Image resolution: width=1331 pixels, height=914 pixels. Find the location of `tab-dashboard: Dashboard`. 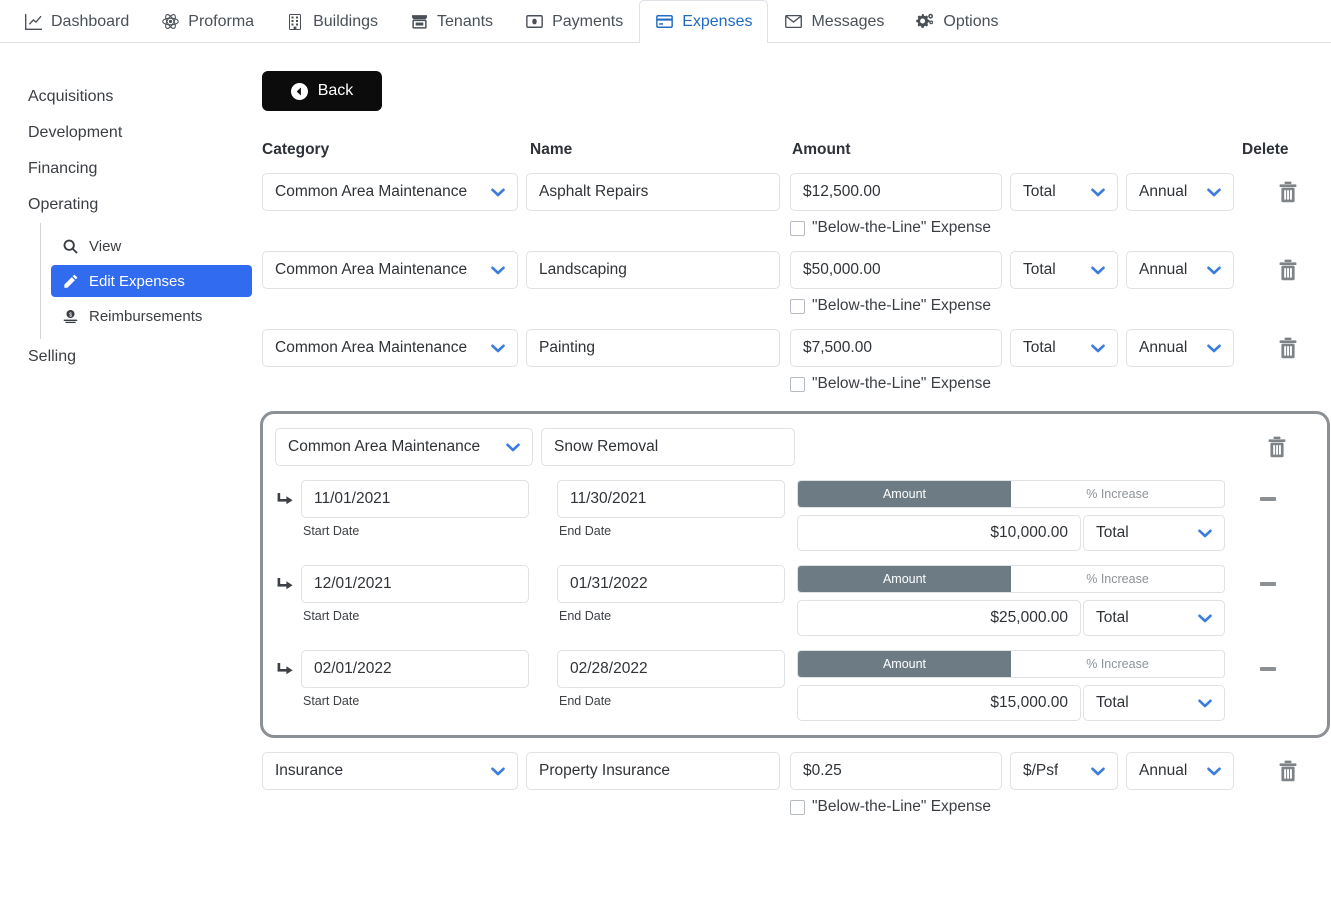

tab-dashboard: Dashboard is located at coordinates (76, 21).